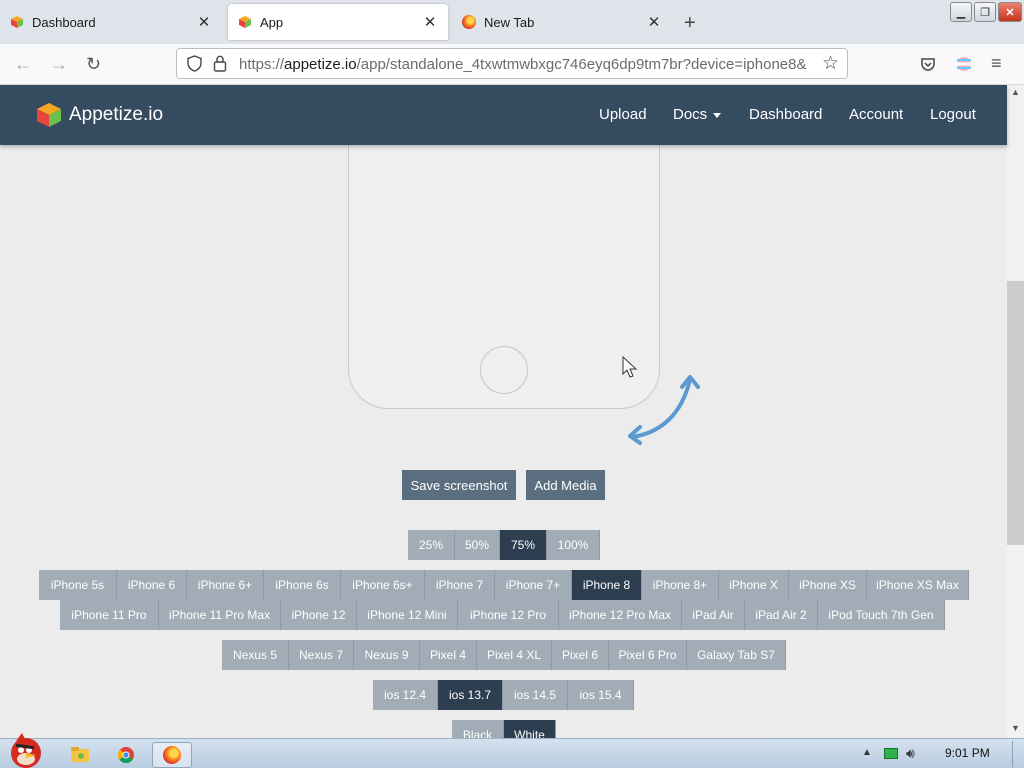 The image size is (1024, 768). What do you see at coordinates (754, 585) in the screenshot?
I see `device-option: iPhone X` at bounding box center [754, 585].